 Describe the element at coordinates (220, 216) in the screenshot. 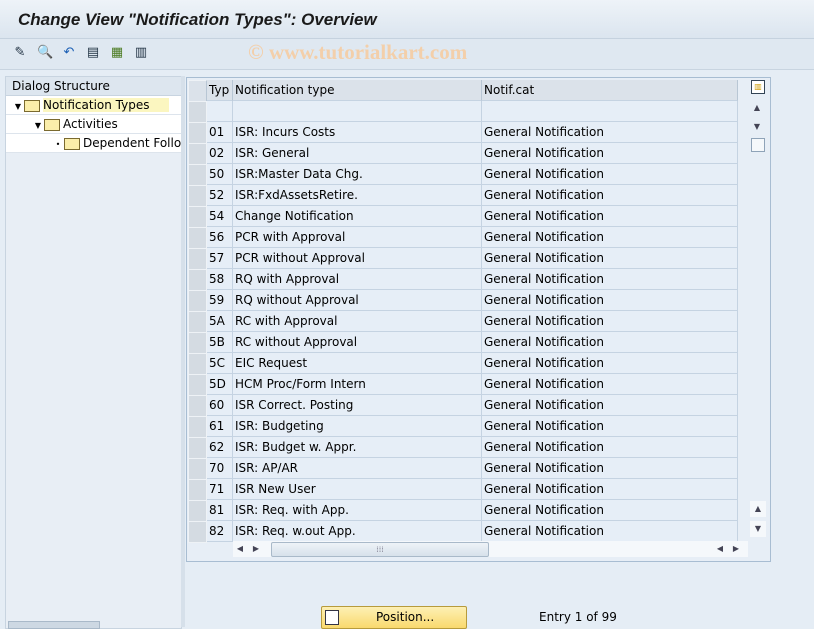

I see `cell-typ: 54` at that location.